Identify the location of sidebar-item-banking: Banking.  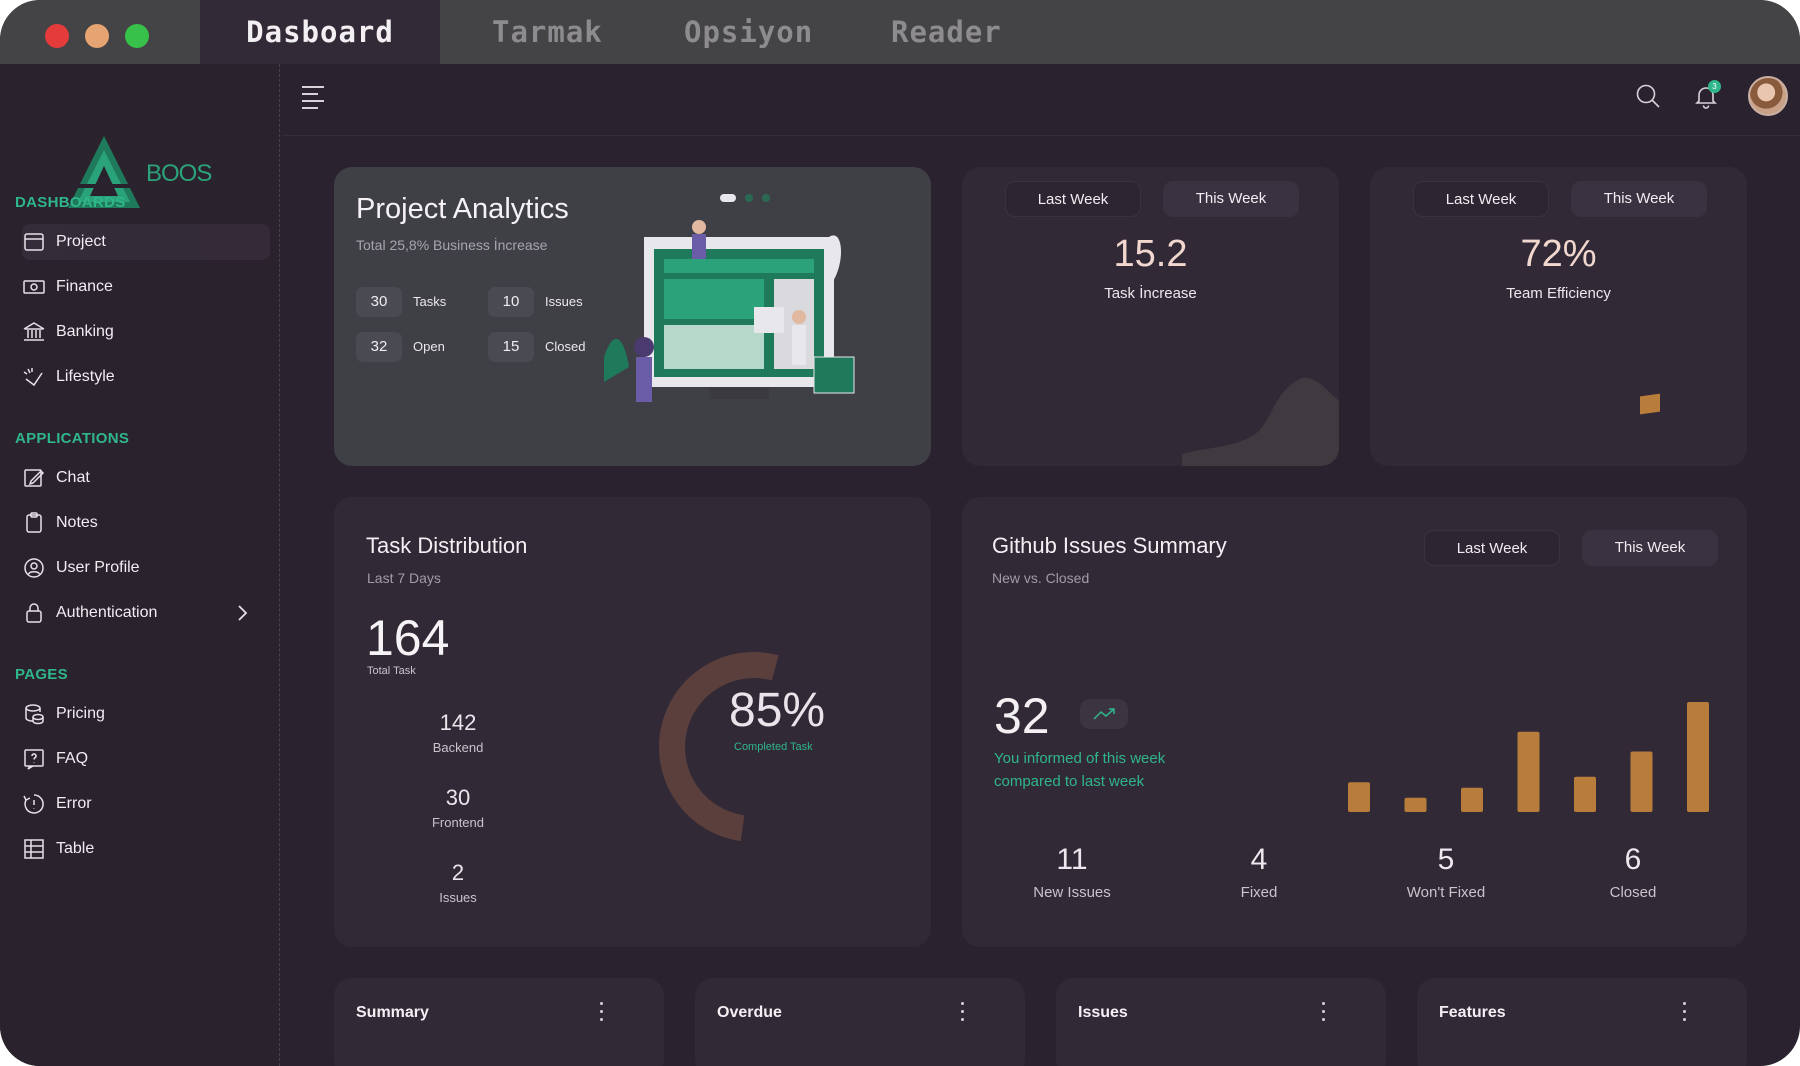
(146, 332).